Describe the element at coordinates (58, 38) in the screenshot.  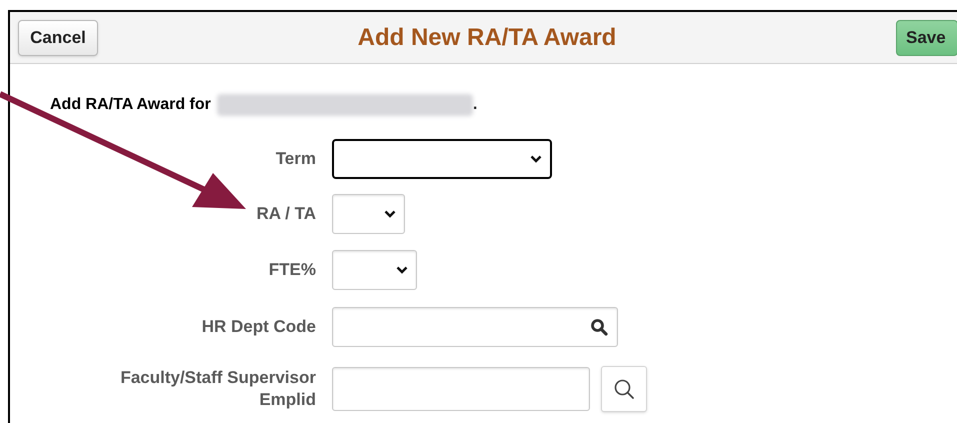
I see `cancel-button: Cancel` at that location.